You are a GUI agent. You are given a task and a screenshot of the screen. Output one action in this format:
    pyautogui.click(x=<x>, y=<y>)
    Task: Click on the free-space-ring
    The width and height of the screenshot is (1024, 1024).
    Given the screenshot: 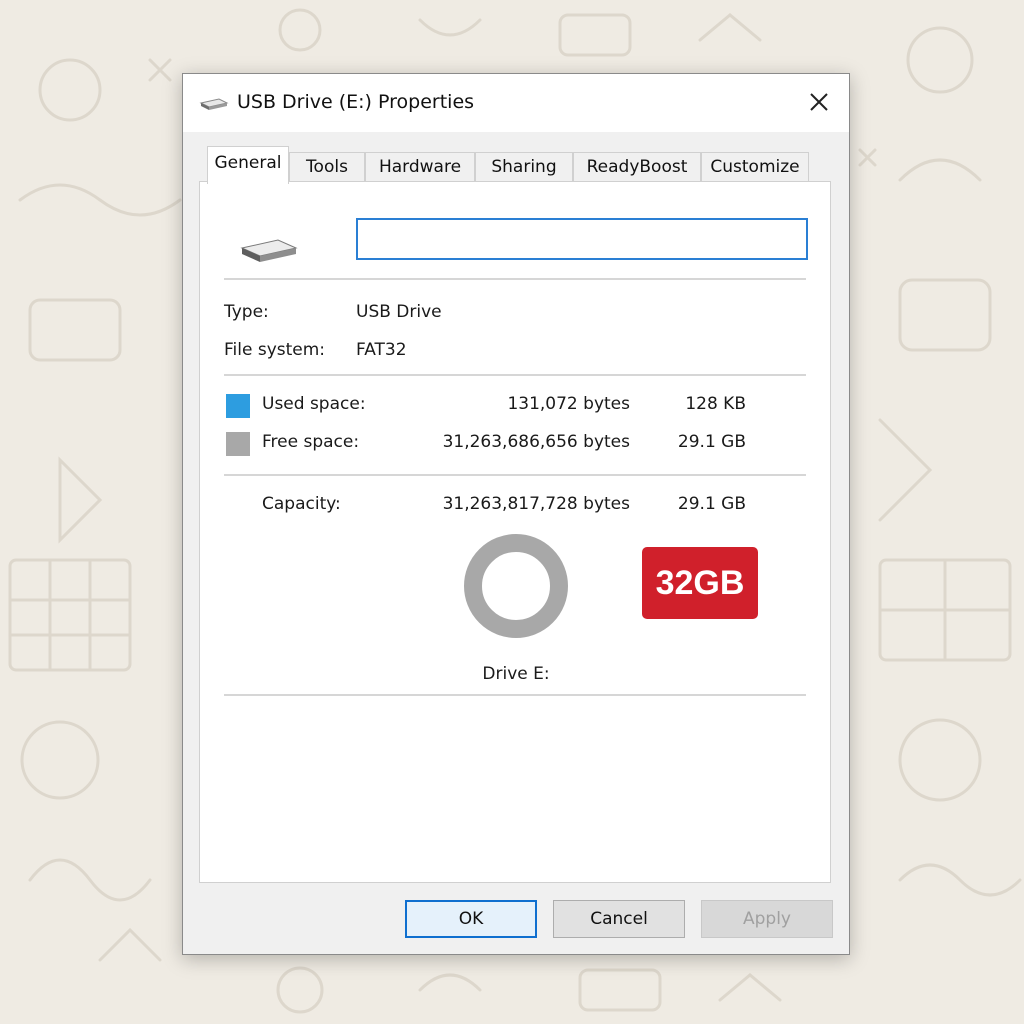 What is the action you would take?
    pyautogui.click(x=516, y=586)
    